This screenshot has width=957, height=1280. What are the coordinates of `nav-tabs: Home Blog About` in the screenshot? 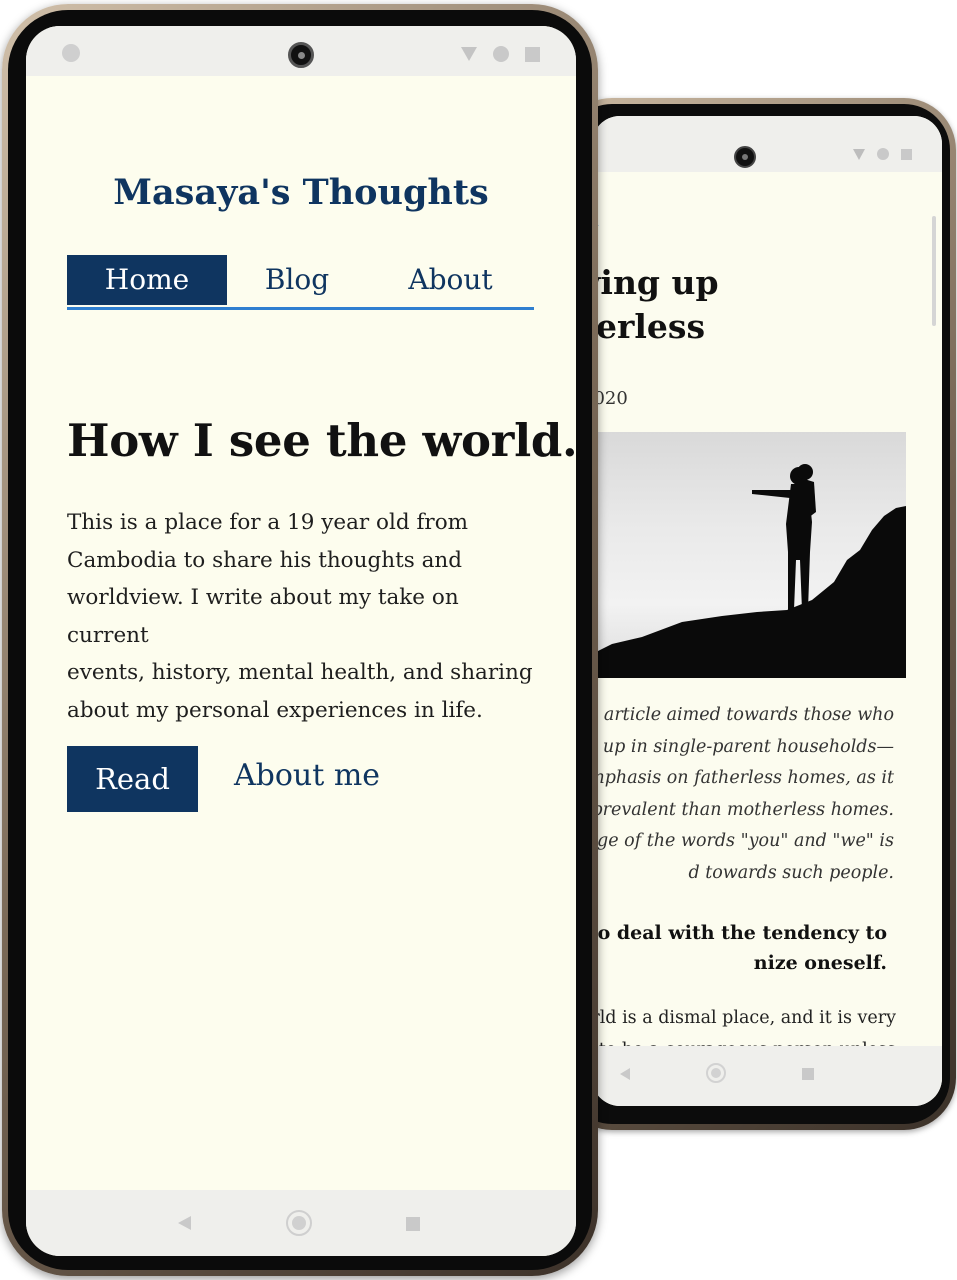 It's located at (300, 282).